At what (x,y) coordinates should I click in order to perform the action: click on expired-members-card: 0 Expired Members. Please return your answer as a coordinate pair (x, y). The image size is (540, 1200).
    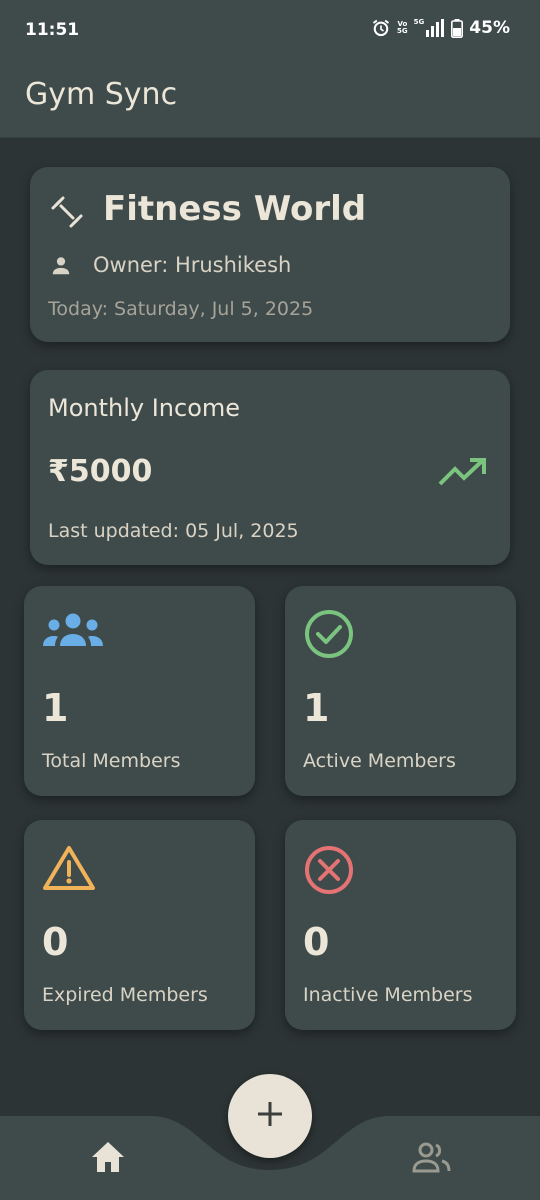
    Looking at the image, I should click on (139, 925).